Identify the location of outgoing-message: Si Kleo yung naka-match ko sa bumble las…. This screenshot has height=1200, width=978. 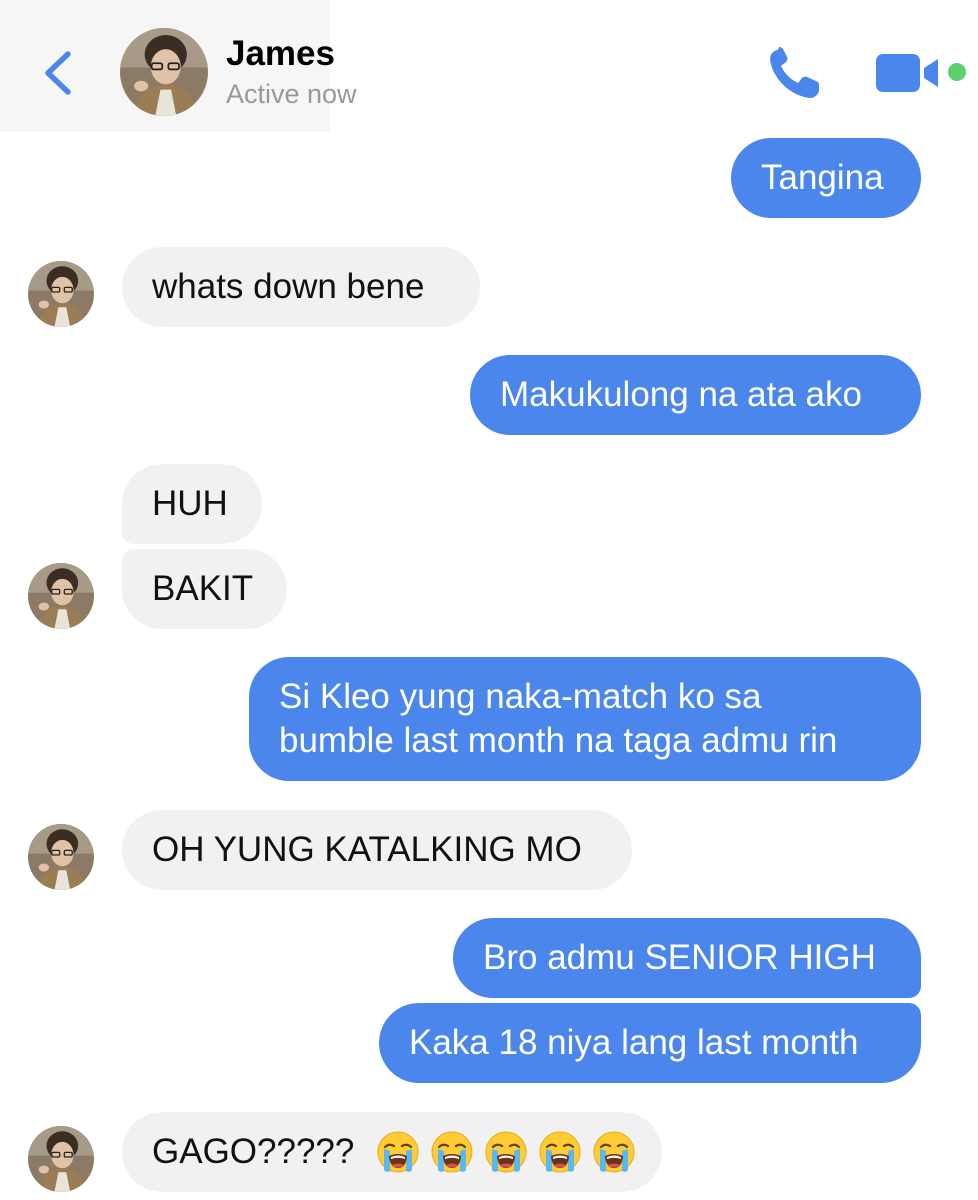
(585, 719).